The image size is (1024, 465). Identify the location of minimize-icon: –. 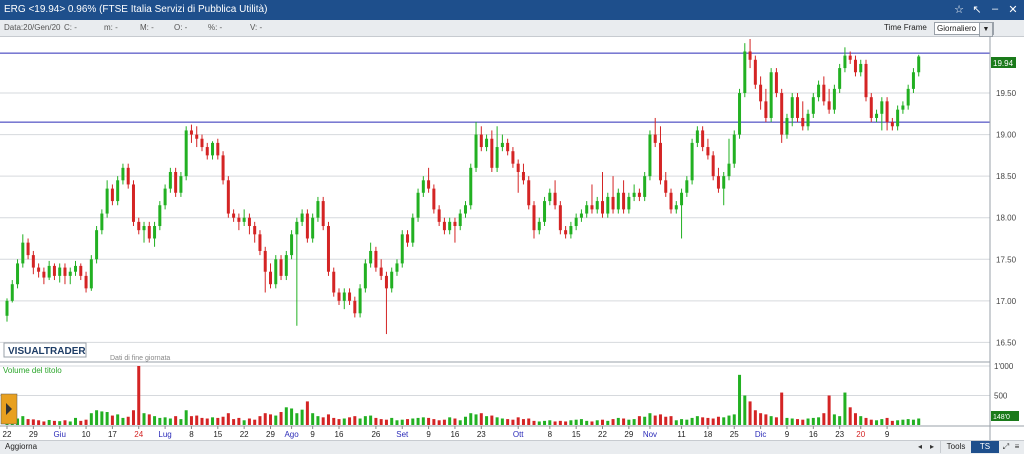
(995, 9).